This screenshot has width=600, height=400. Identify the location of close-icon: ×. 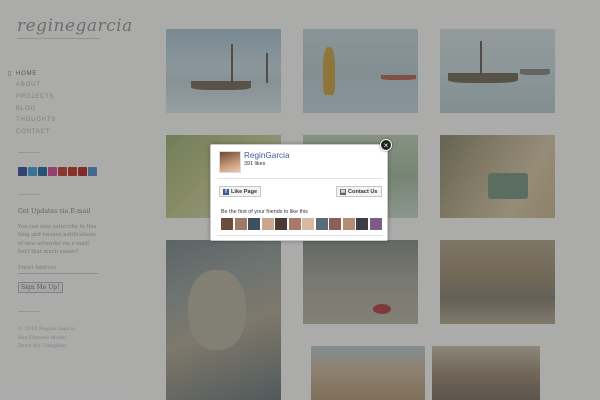
(386, 145).